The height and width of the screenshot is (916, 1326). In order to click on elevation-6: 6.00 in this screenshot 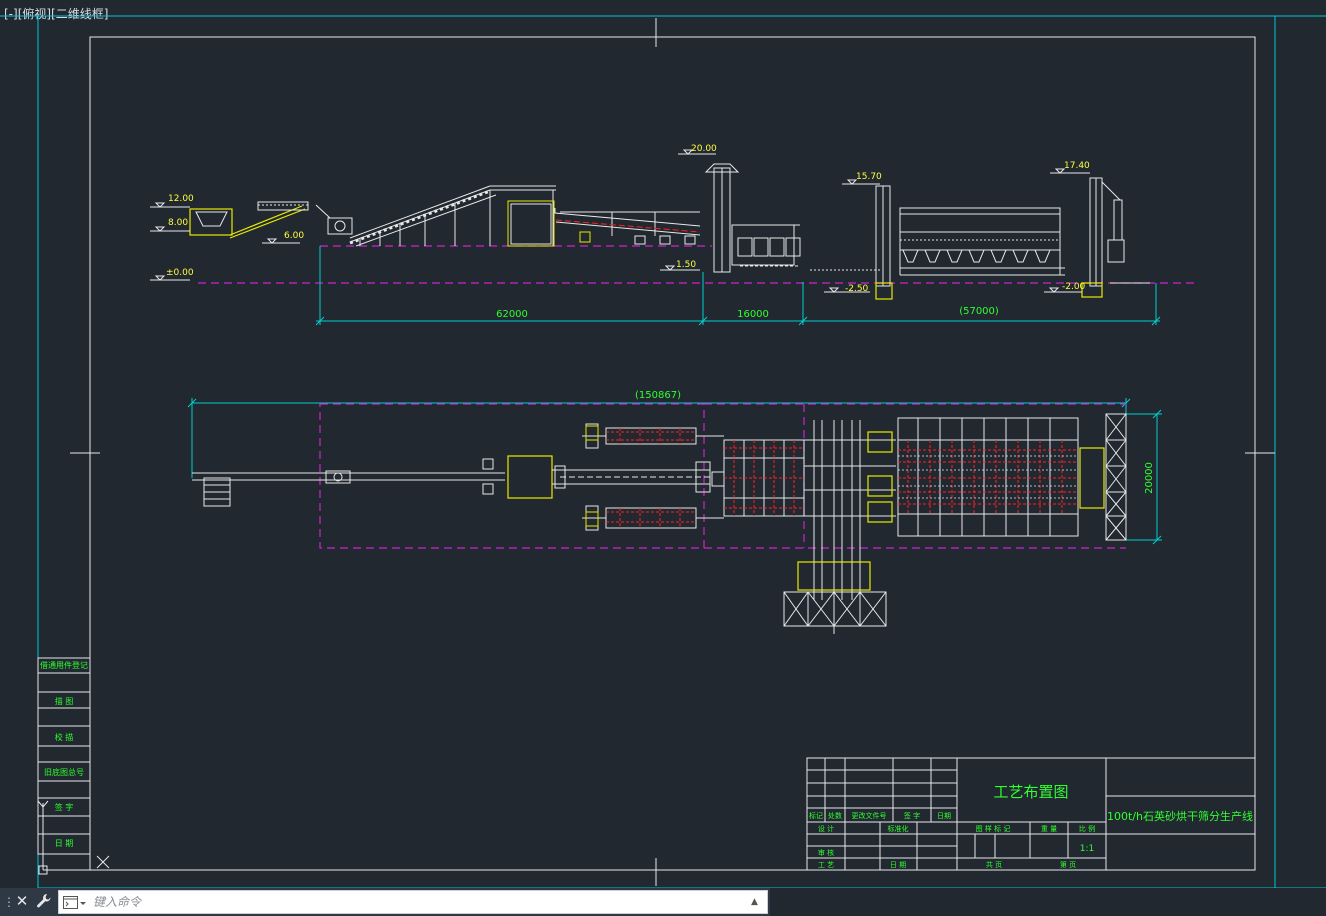, I will do `click(294, 236)`.